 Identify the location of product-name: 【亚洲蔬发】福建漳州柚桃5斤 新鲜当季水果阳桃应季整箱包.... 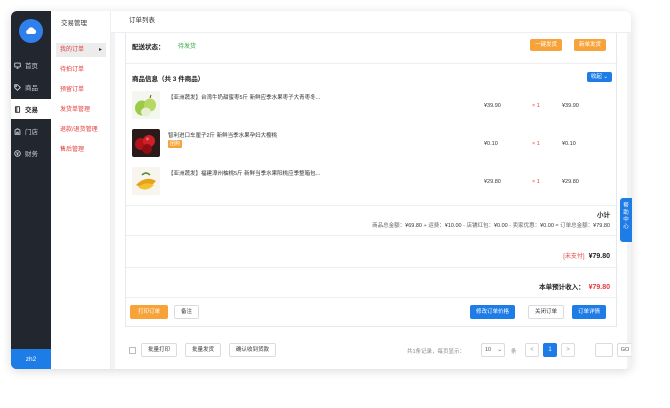
(263, 173).